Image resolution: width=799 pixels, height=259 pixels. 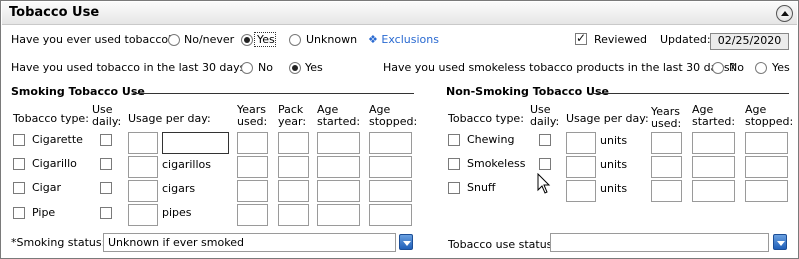 I want to click on smoking-pack-header: Pack year:, so click(x=292, y=115).